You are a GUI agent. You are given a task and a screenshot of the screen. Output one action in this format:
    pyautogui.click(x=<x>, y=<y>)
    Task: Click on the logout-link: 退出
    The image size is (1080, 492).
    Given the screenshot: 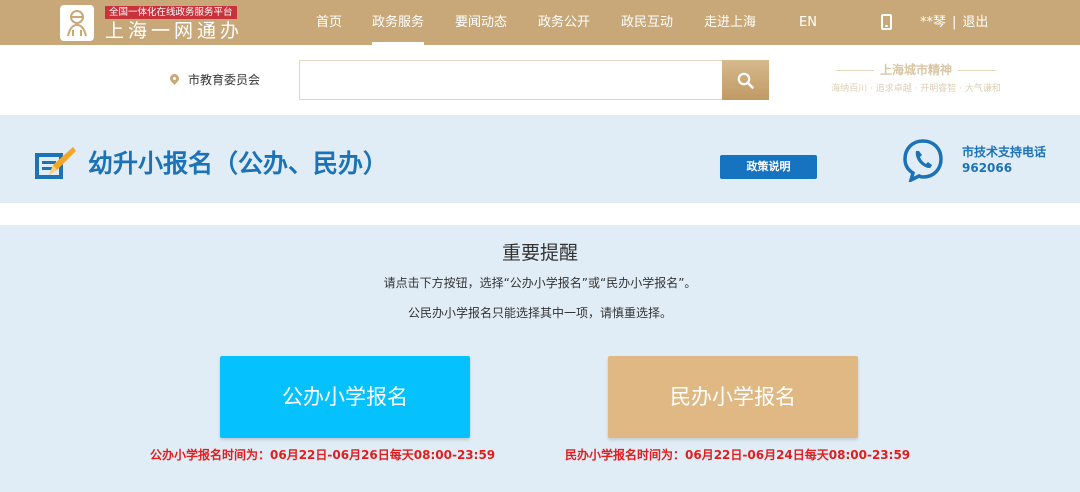 What is the action you would take?
    pyautogui.click(x=975, y=22)
    